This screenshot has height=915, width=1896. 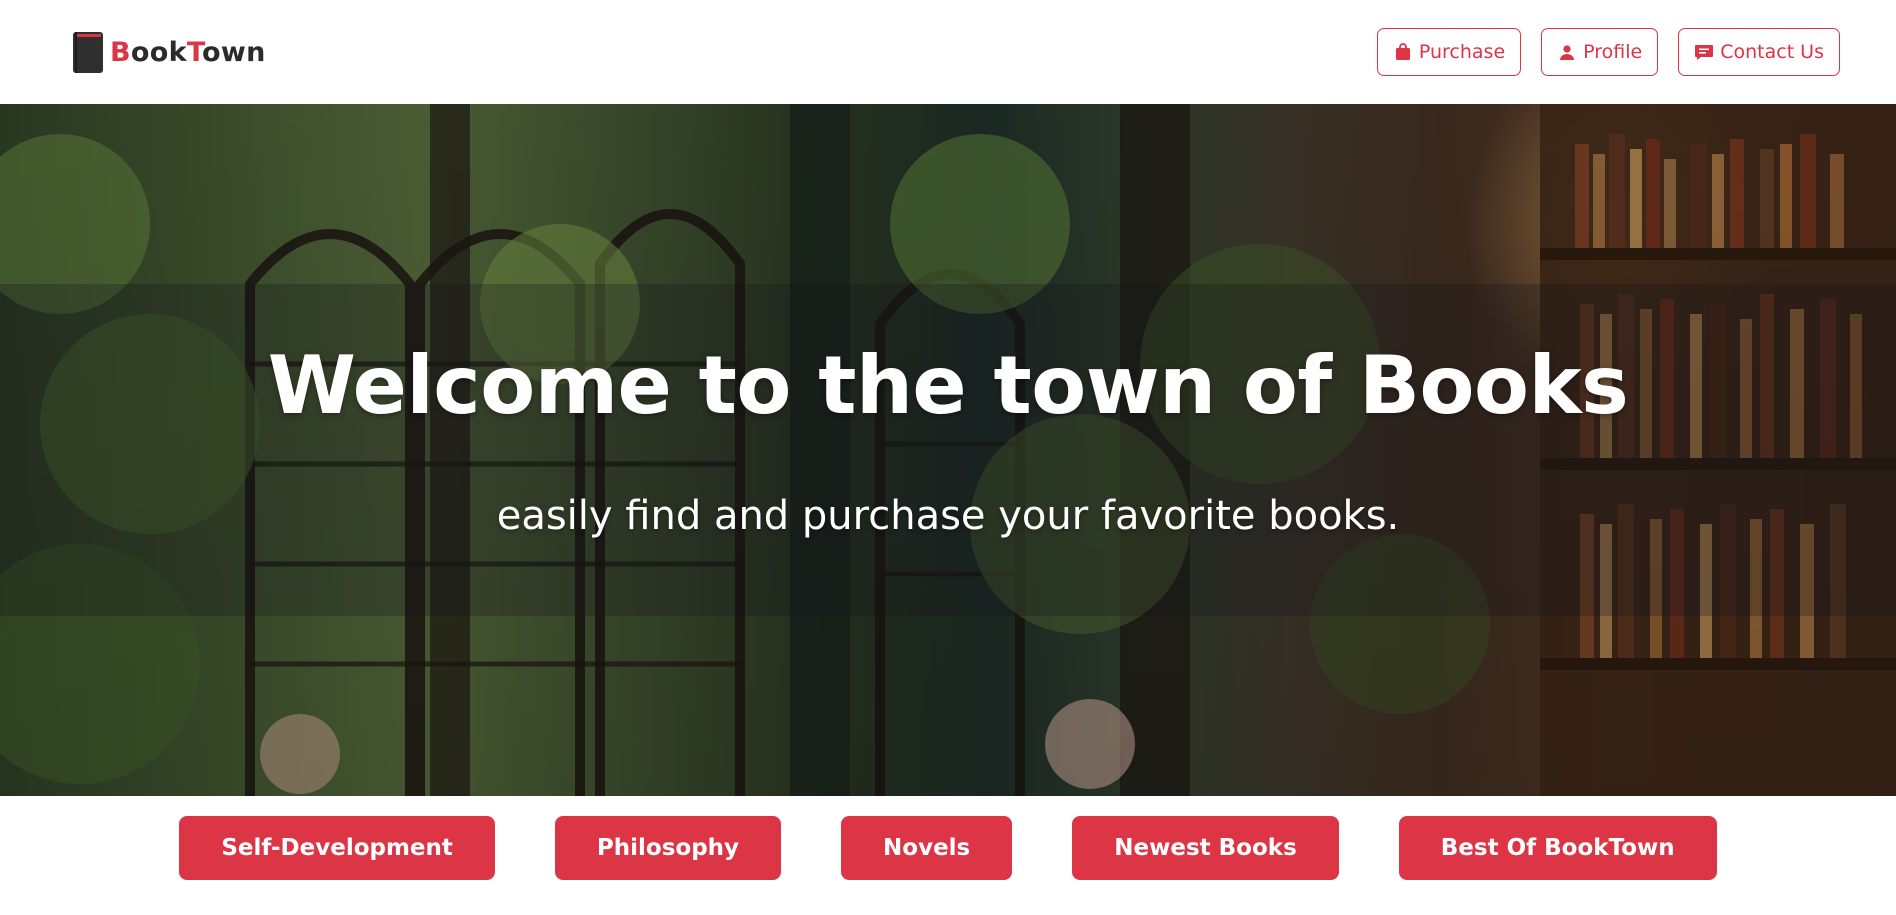 I want to click on hero-title: Welcome to the town of Books, so click(x=948, y=385).